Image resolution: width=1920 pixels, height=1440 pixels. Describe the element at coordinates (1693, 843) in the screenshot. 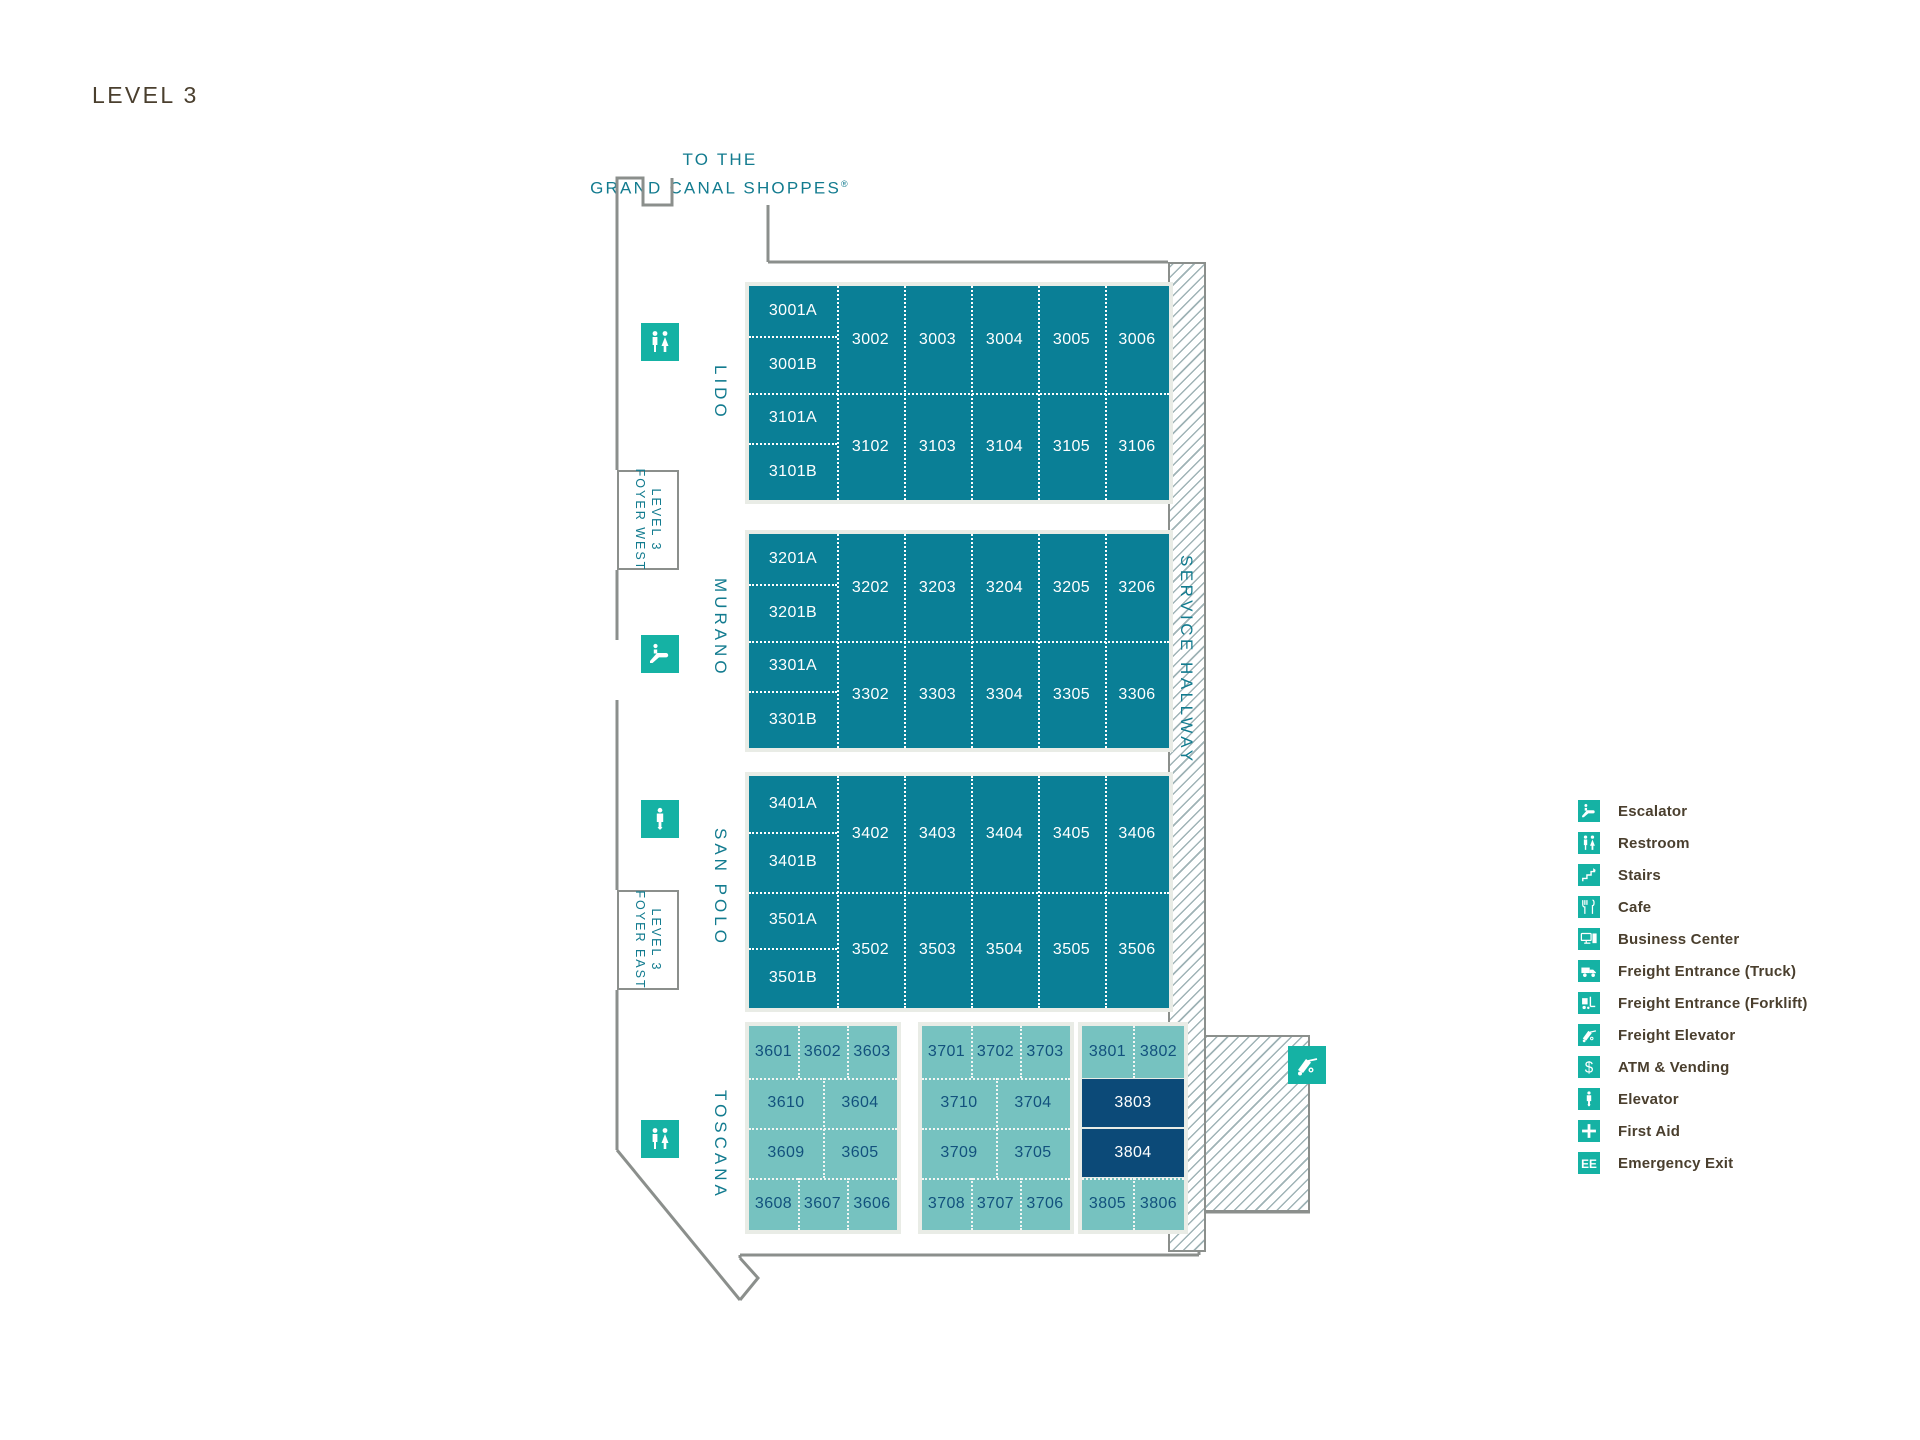

I see `legend-item-restroom: Restroom` at that location.